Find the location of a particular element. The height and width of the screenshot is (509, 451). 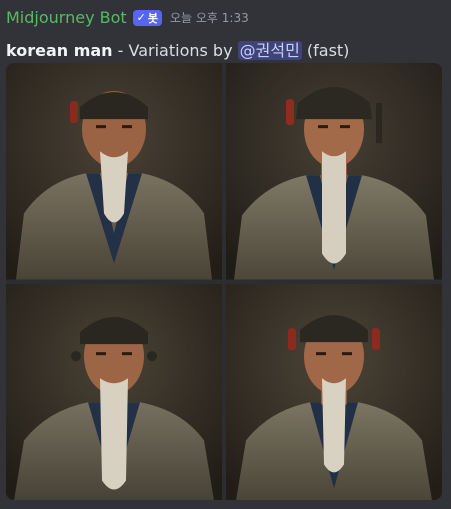

author-name: Midjourney Bot is located at coordinates (66, 17).